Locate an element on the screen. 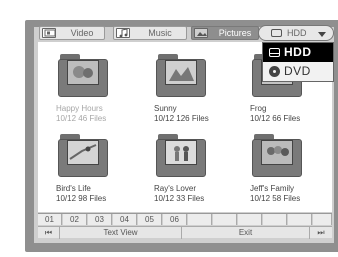 This screenshot has width=338, height=257. tab-music: Music is located at coordinates (150, 33).